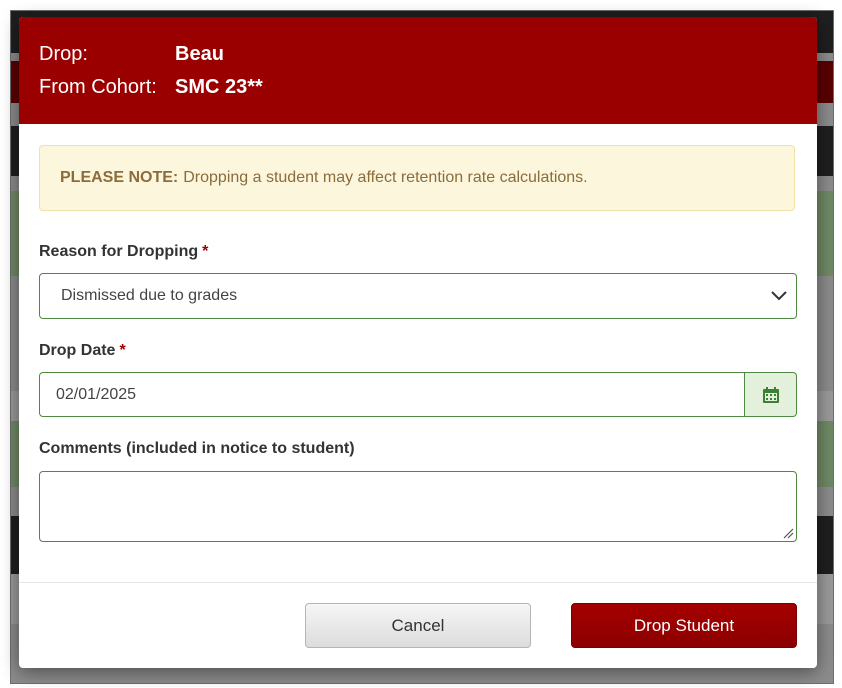  What do you see at coordinates (122, 350) in the screenshot?
I see `drop-date-required-mark: *` at bounding box center [122, 350].